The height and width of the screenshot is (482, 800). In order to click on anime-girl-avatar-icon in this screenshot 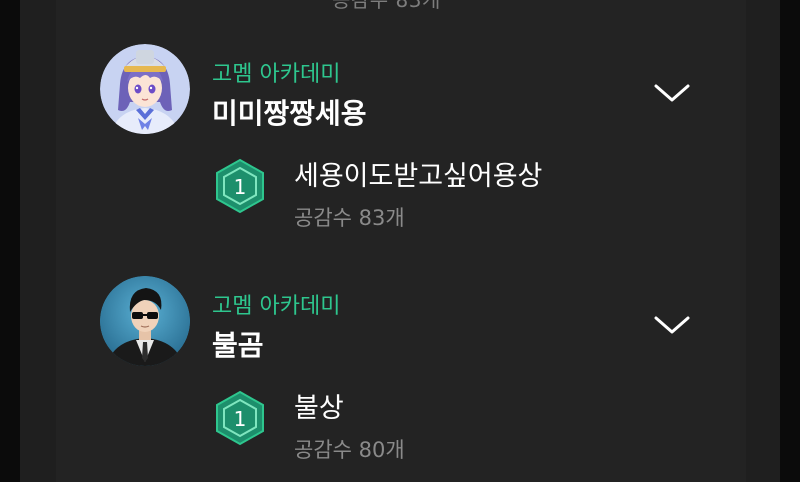, I will do `click(145, 89)`.